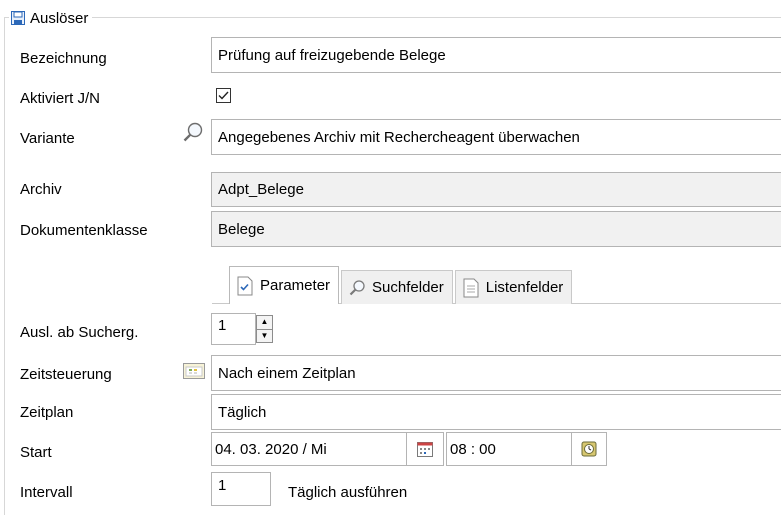 The width and height of the screenshot is (781, 515). What do you see at coordinates (41, 189) in the screenshot?
I see `archiv-label: Archiv` at bounding box center [41, 189].